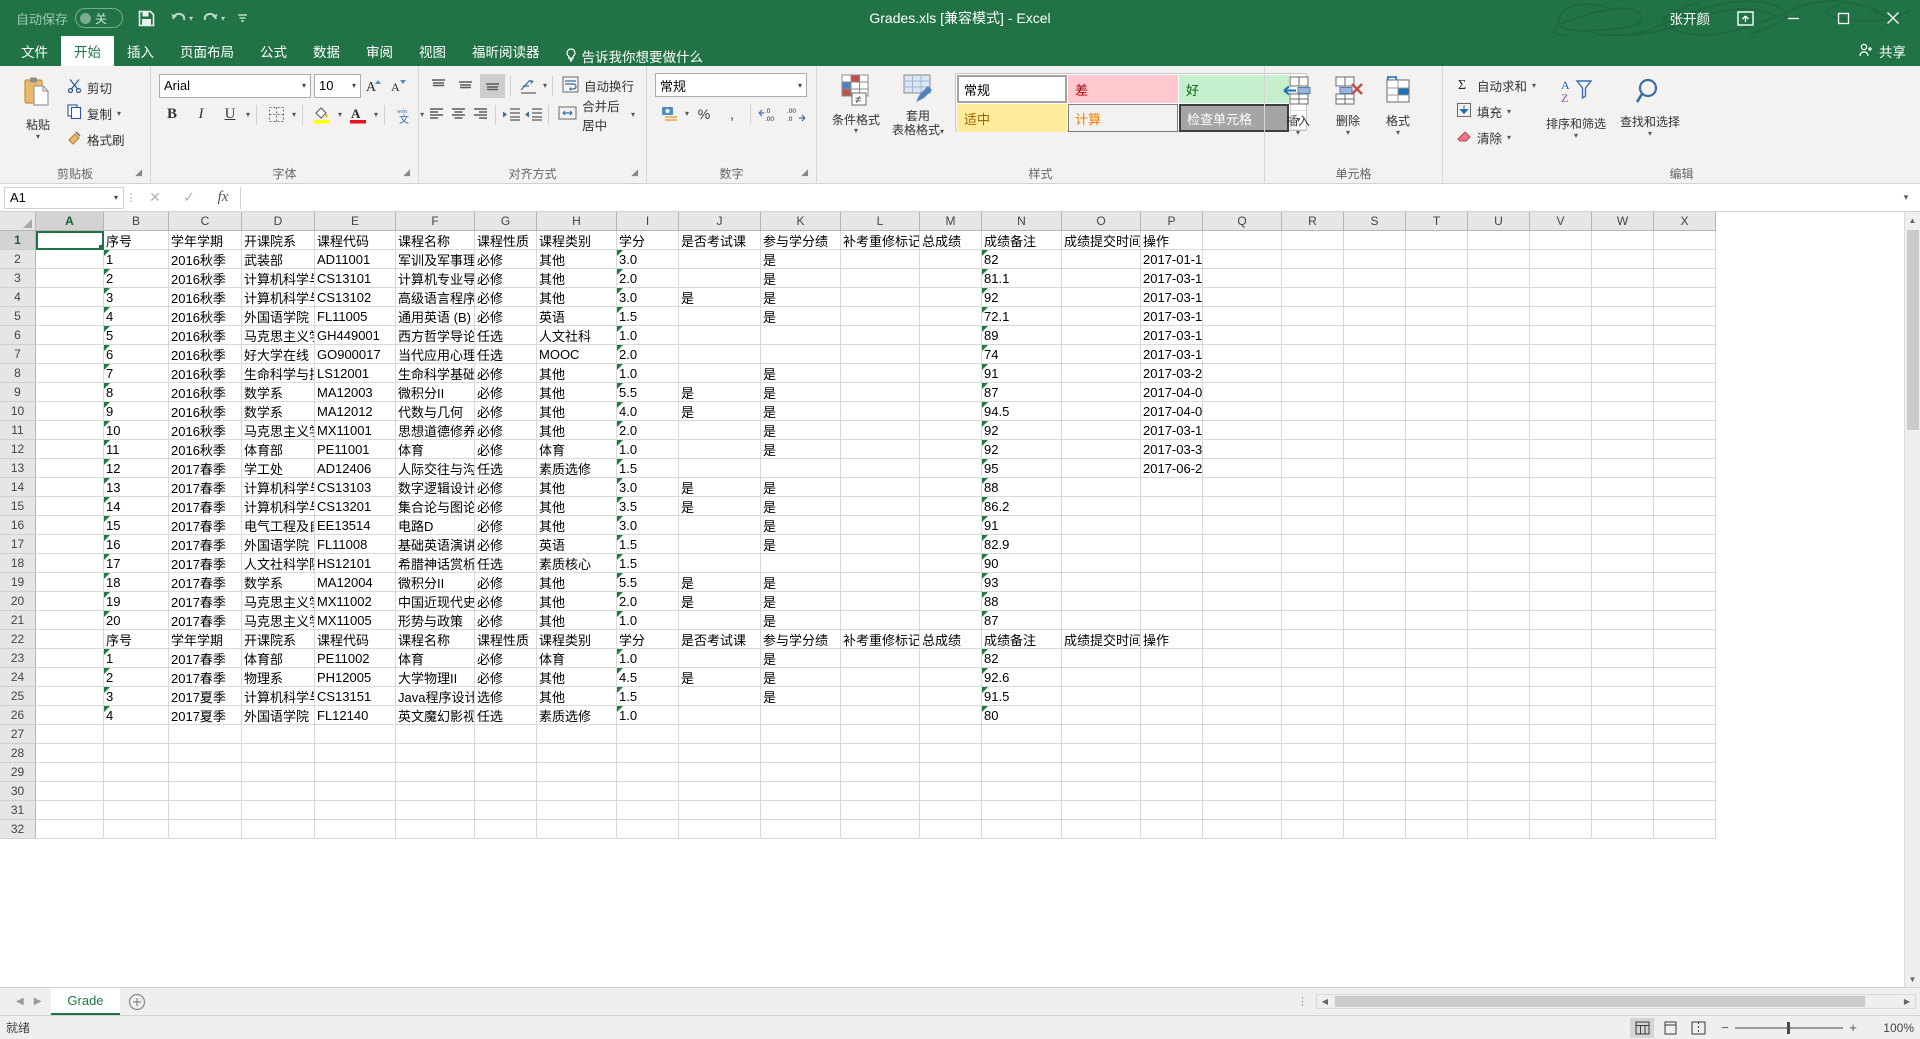  Describe the element at coordinates (1375, 354) in the screenshot. I see `cell-S7` at that location.